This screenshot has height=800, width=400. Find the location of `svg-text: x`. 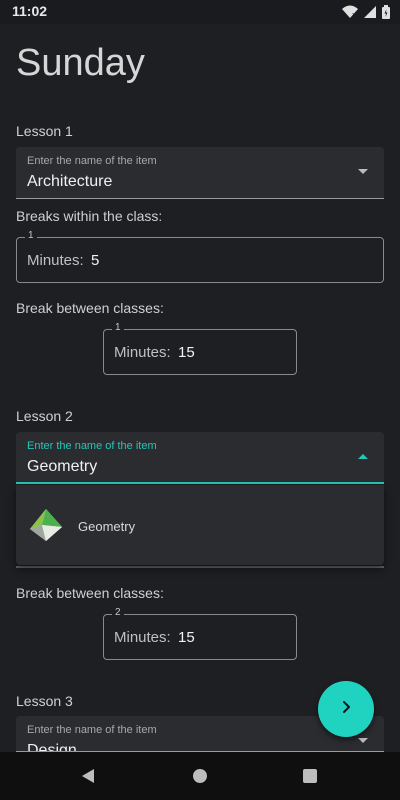

svg-text: x is located at coordinates (354, 15).